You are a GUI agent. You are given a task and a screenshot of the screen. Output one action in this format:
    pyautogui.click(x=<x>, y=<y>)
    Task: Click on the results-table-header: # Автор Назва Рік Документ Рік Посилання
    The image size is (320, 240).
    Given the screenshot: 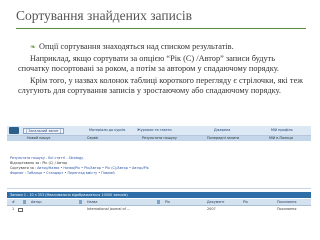 What is the action you would take?
    pyautogui.click(x=159, y=202)
    